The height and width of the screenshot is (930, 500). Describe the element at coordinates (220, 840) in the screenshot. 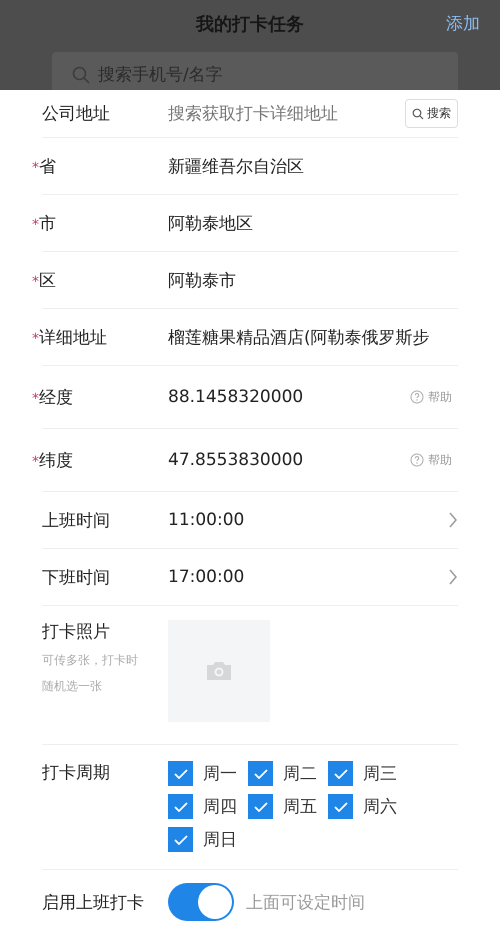

I see `day-label: 周日` at that location.